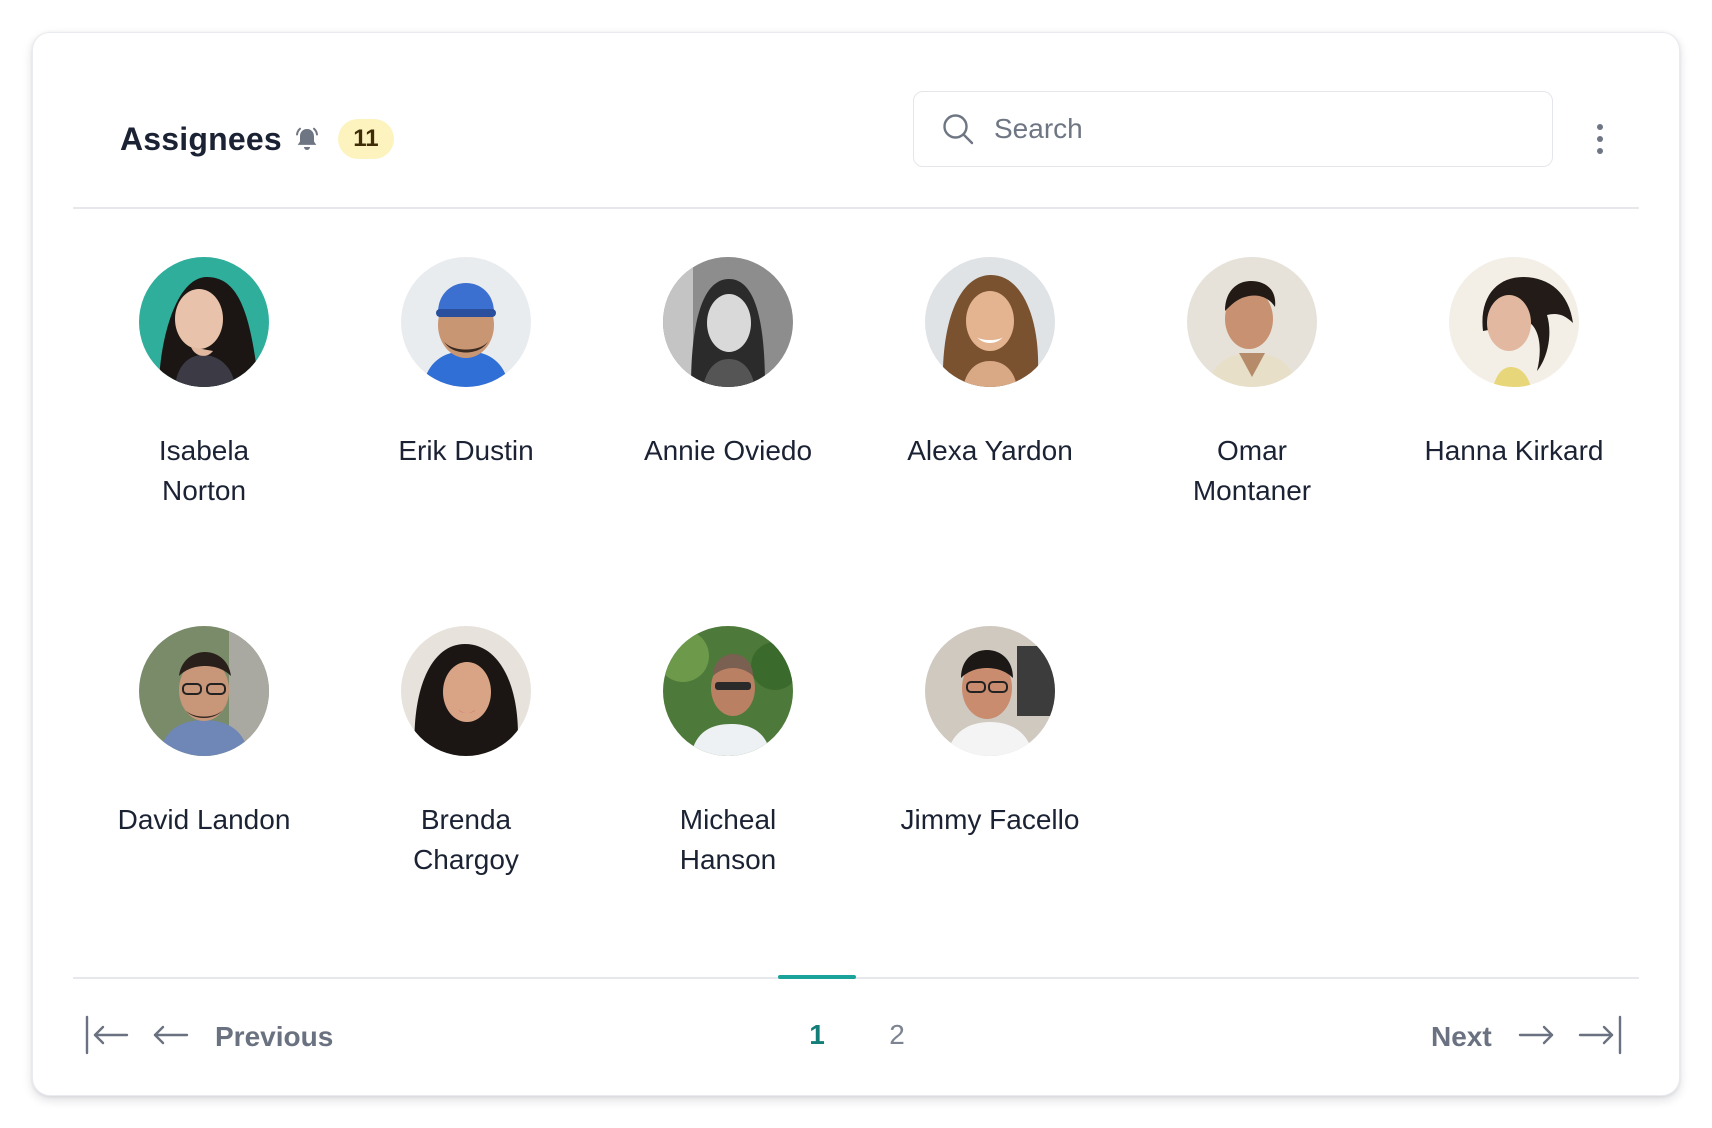 This screenshot has height=1128, width=1712. Describe the element at coordinates (1461, 1036) in the screenshot. I see `next-label: Next` at that location.